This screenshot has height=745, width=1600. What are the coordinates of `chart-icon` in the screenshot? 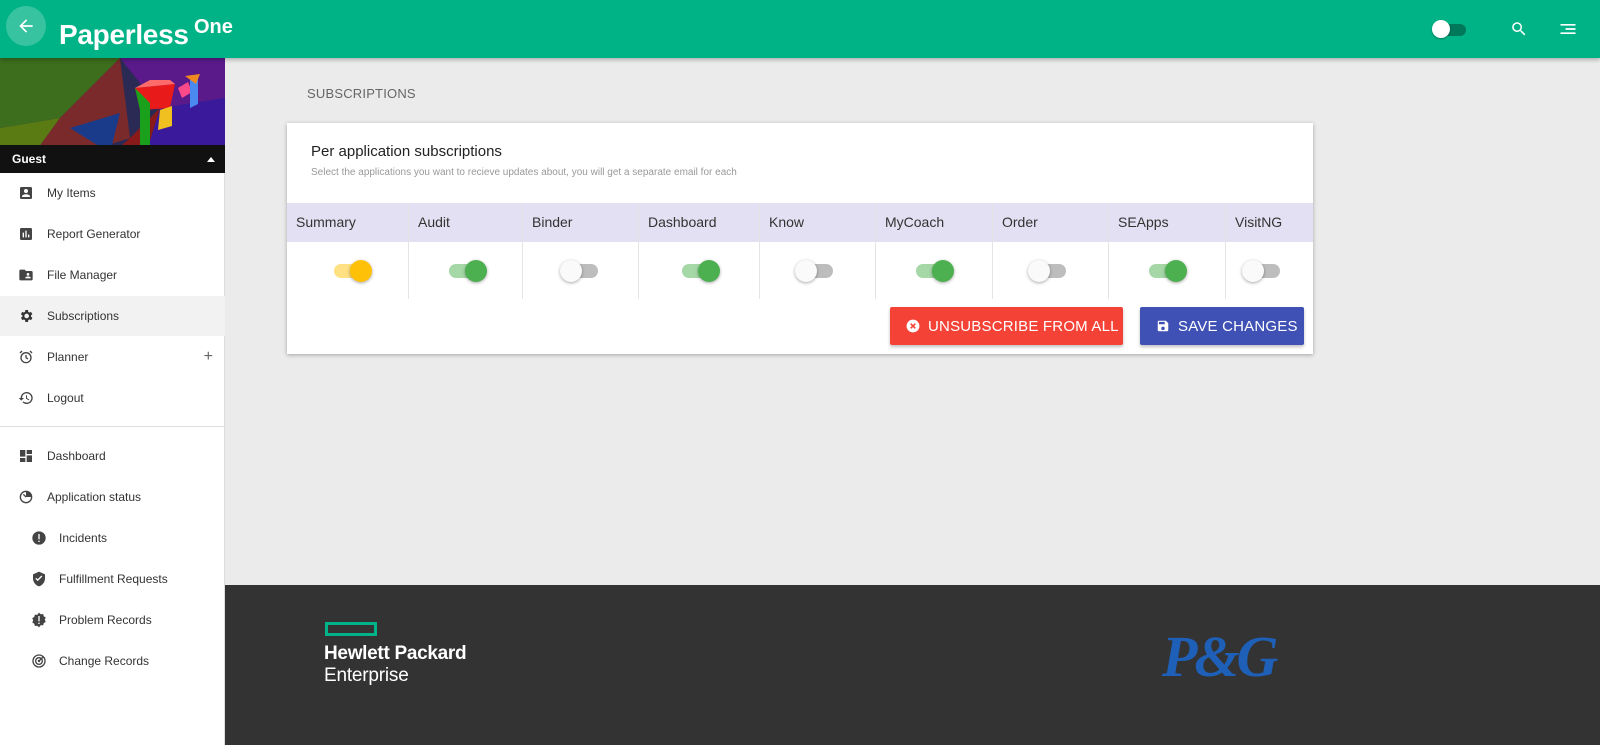 It's located at (26, 234).